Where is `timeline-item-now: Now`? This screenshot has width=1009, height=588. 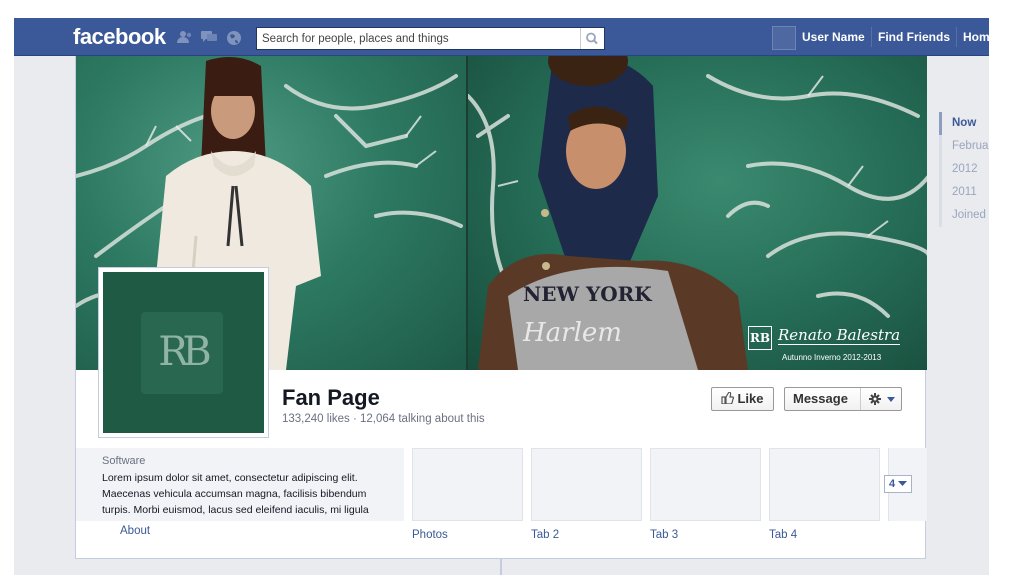 timeline-item-now: Now is located at coordinates (964, 123).